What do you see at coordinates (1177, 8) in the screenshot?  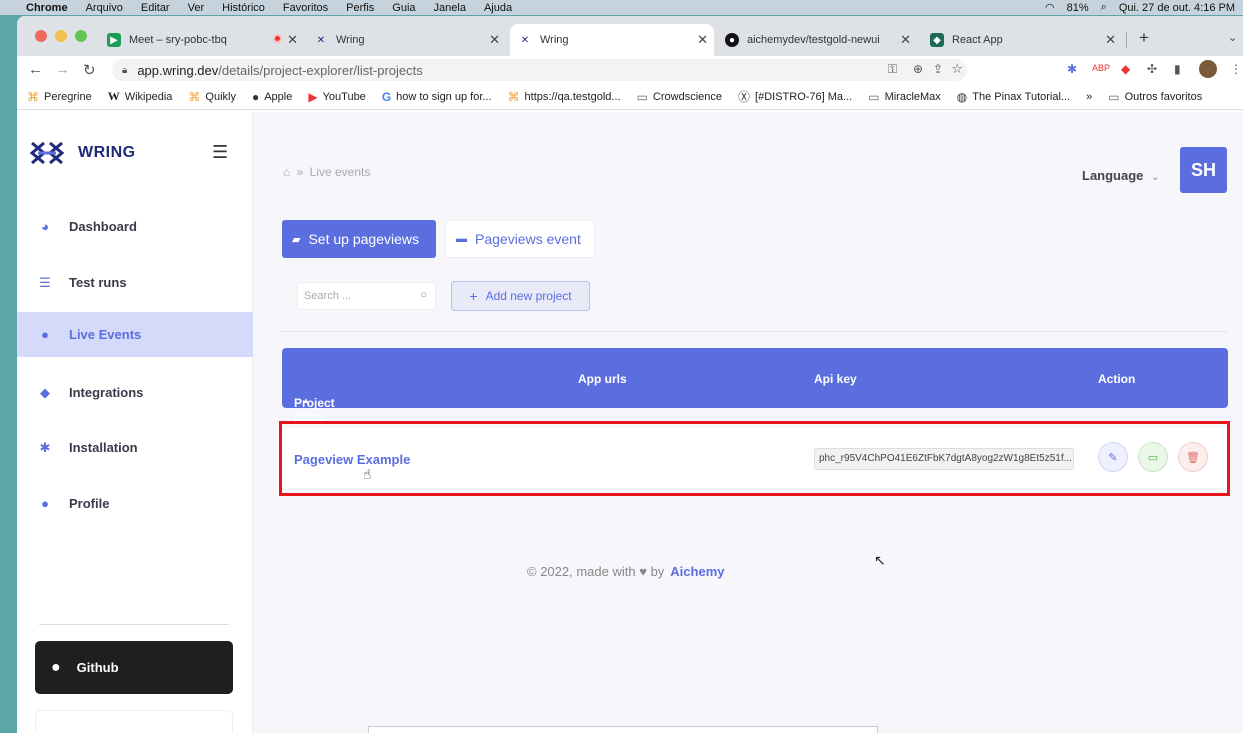 I see `datetime: Qui. 27 de out. 4:16 PM` at bounding box center [1177, 8].